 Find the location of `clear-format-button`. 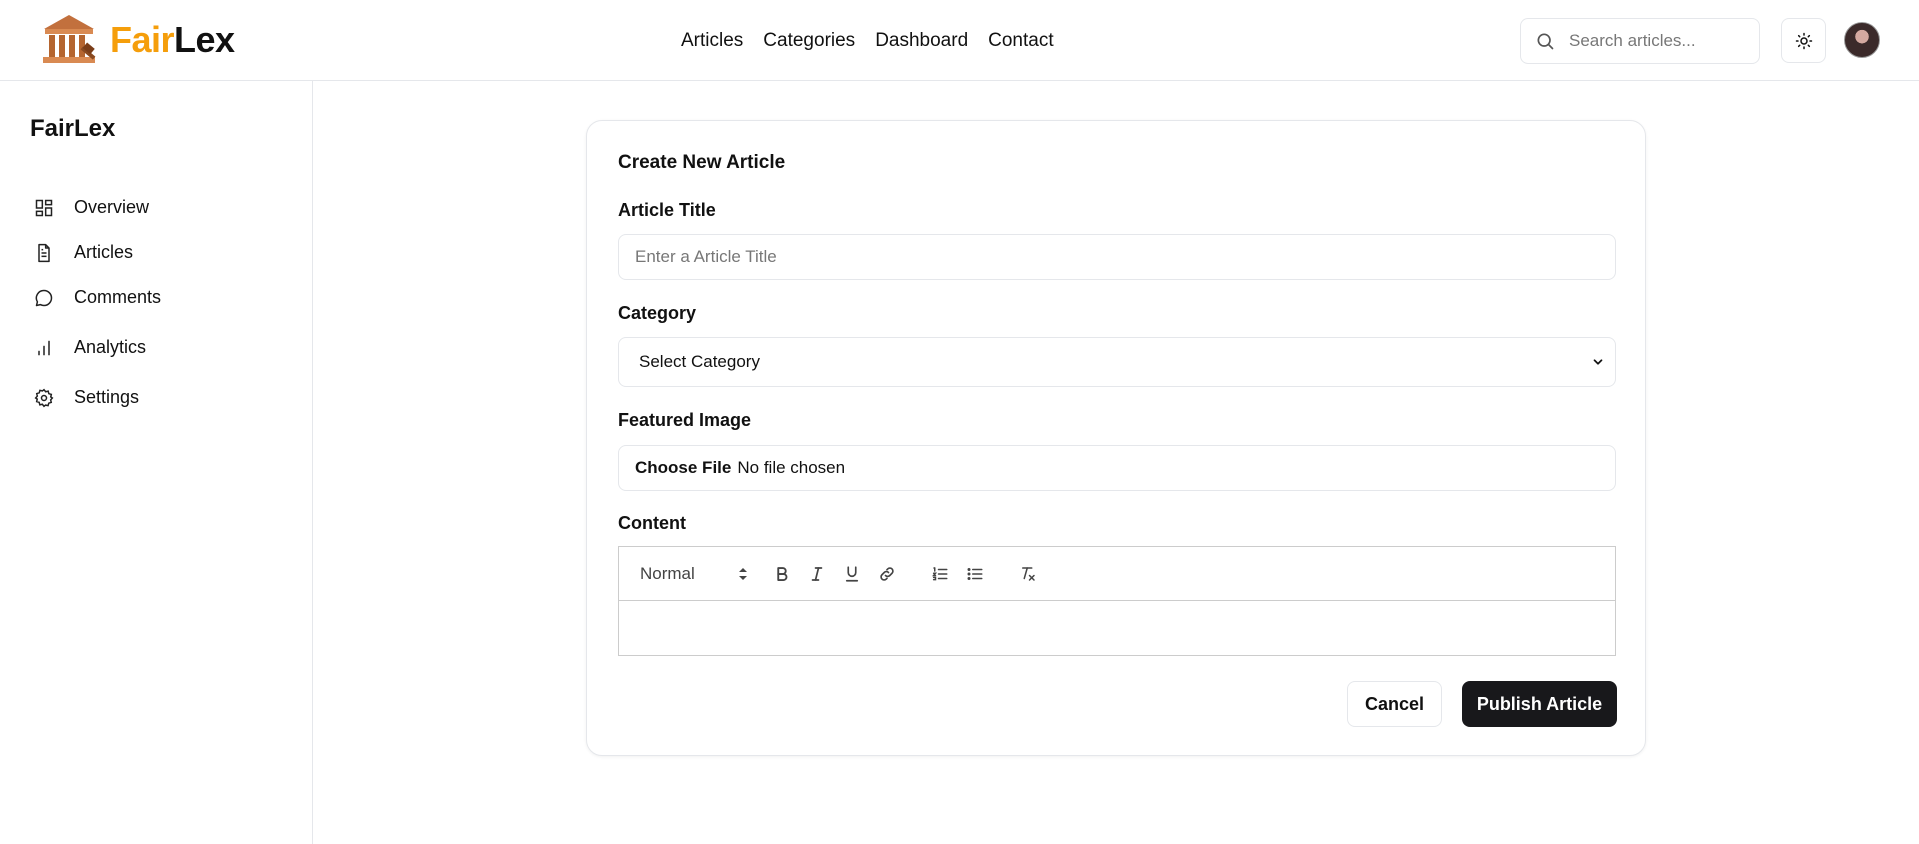

clear-format-button is located at coordinates (1028, 574).